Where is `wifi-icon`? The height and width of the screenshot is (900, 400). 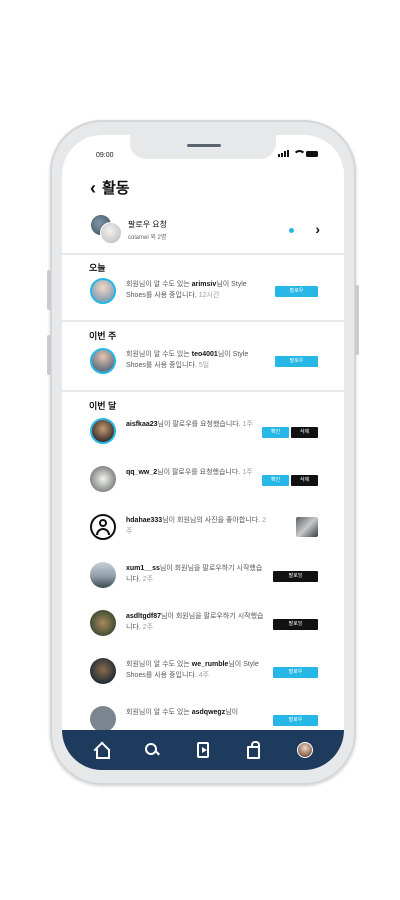 wifi-icon is located at coordinates (299, 153).